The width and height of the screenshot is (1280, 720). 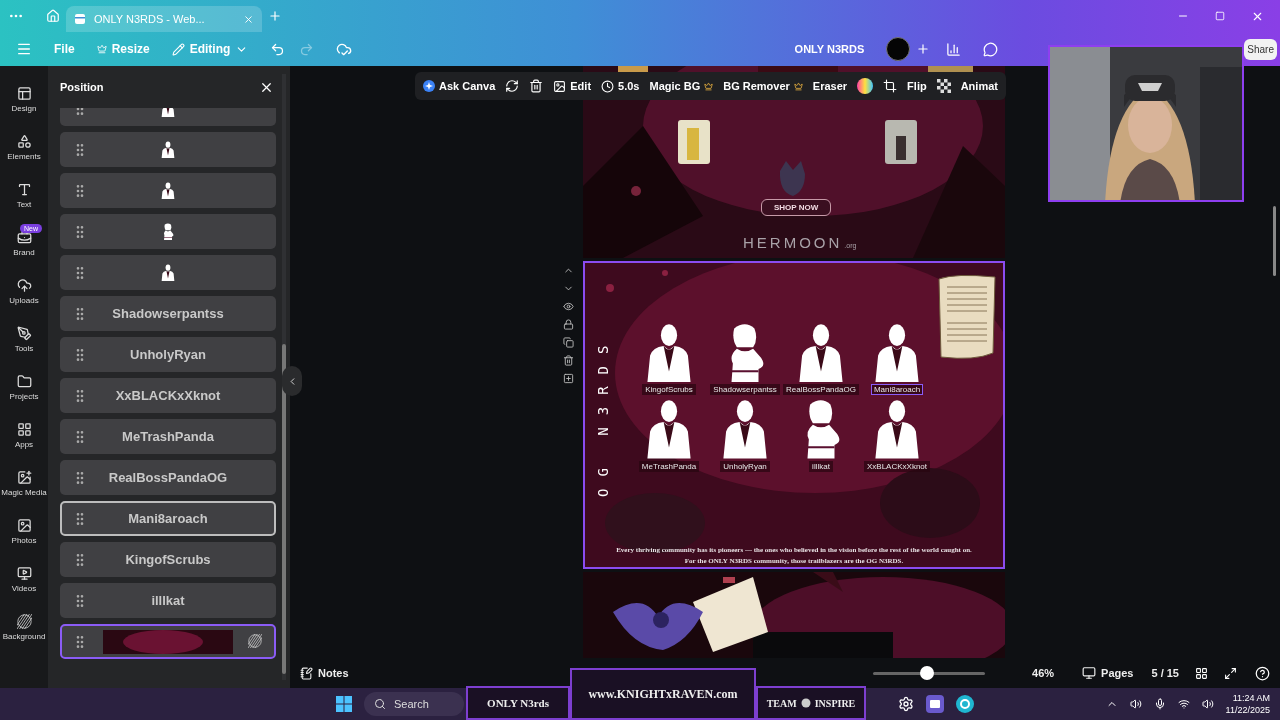 What do you see at coordinates (24, 150) in the screenshot?
I see `rail-item: Elements` at bounding box center [24, 150].